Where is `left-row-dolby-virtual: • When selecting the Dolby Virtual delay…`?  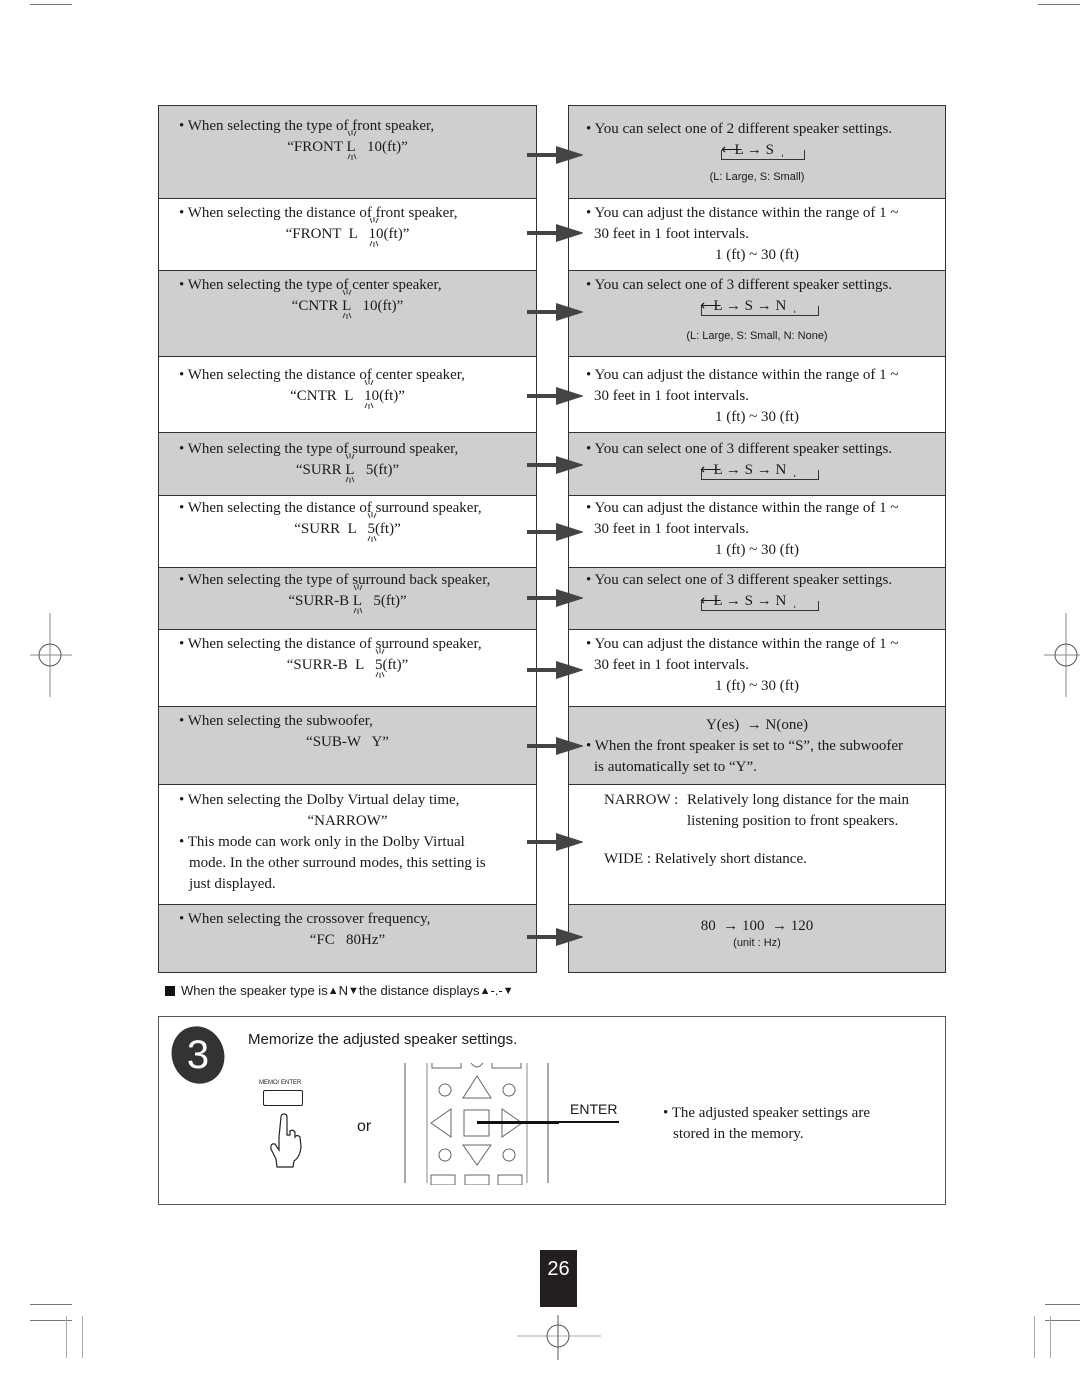
left-row-dolby-virtual: • When selecting the Dolby Virtual delay… is located at coordinates (347, 844).